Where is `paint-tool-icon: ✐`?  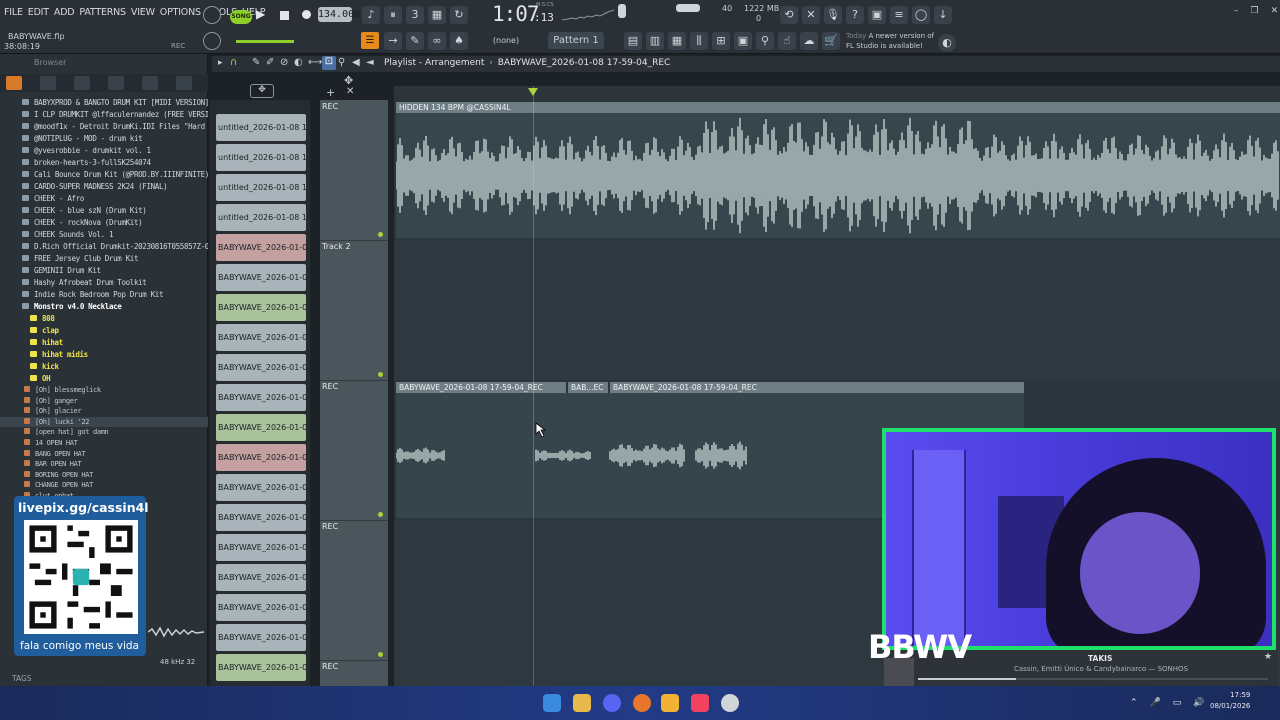 paint-tool-icon: ✐ is located at coordinates (270, 62).